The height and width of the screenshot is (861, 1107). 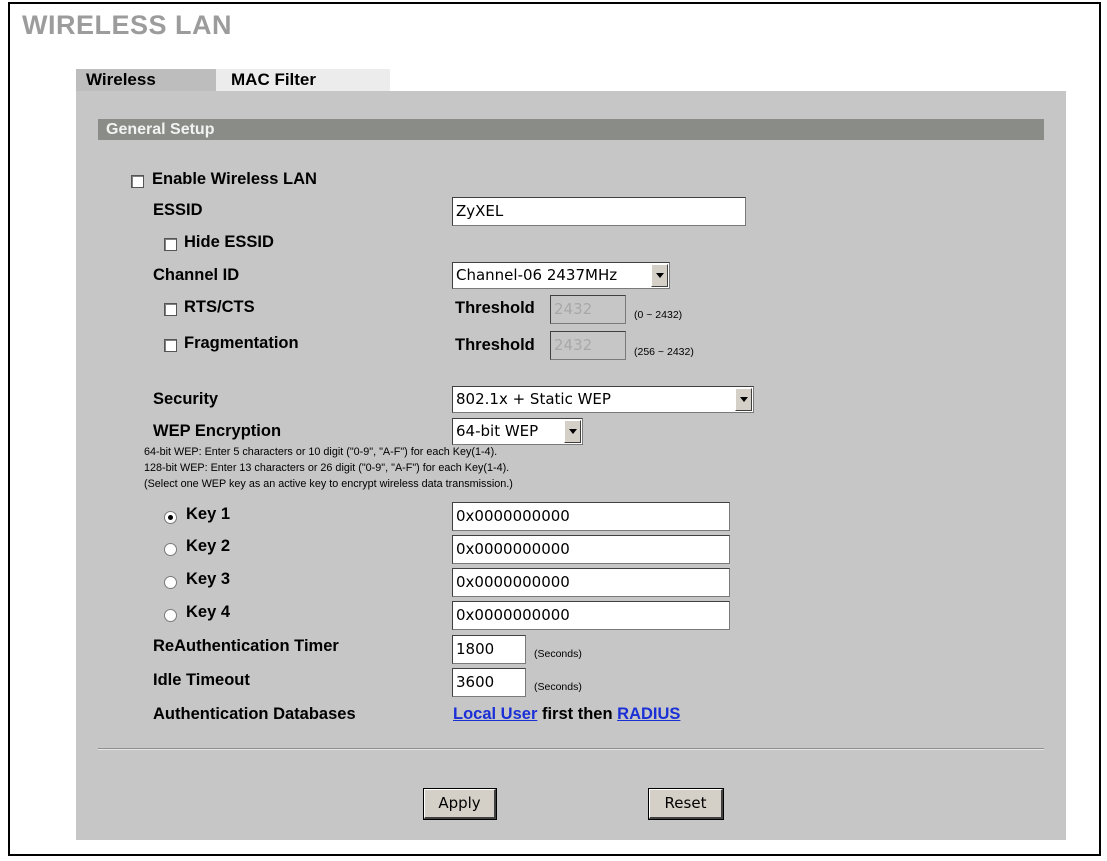 I want to click on key-2-label: Key 2, so click(x=208, y=546).